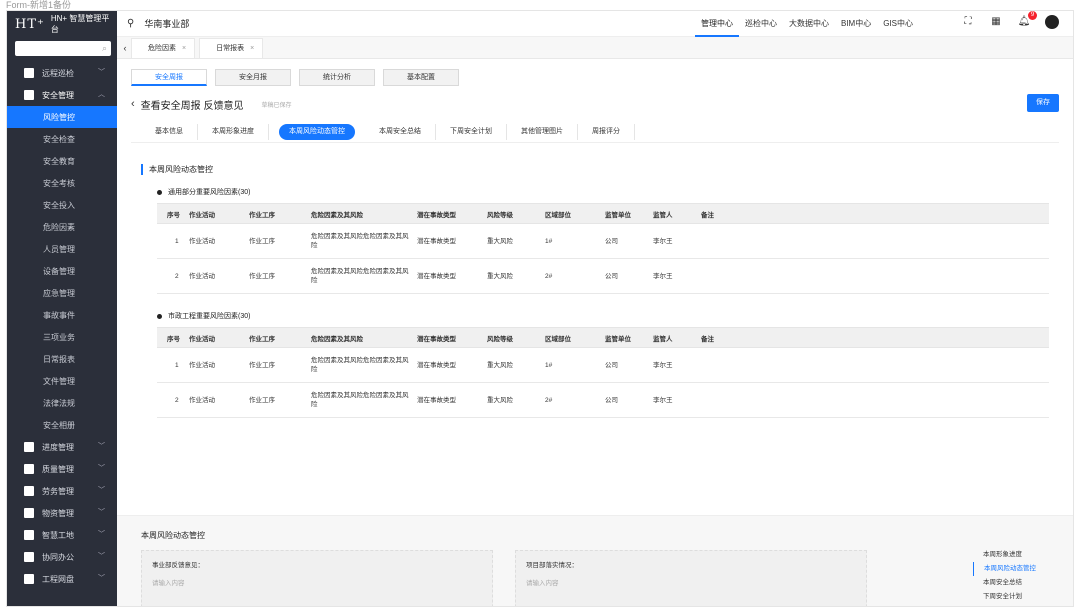 The width and height of the screenshot is (1080, 613). Describe the element at coordinates (58, 95) in the screenshot. I see `sidebar-group-label: 安全管理` at that location.